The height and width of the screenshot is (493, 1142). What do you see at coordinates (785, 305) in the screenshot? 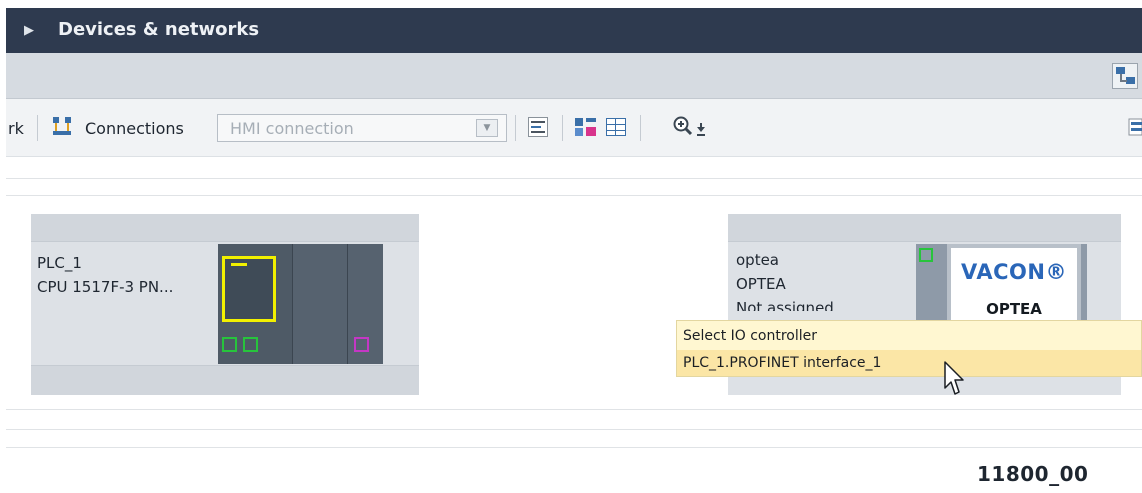
I see `not-assigned-link: Not assigned` at bounding box center [785, 305].